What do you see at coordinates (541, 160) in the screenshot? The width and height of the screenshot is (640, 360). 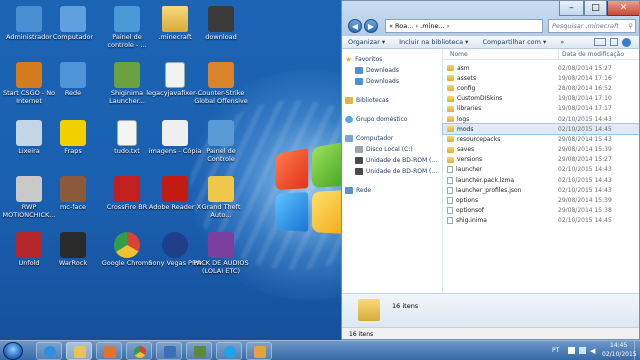 I see `file-row: versions 29/08/2014 15:27` at bounding box center [541, 160].